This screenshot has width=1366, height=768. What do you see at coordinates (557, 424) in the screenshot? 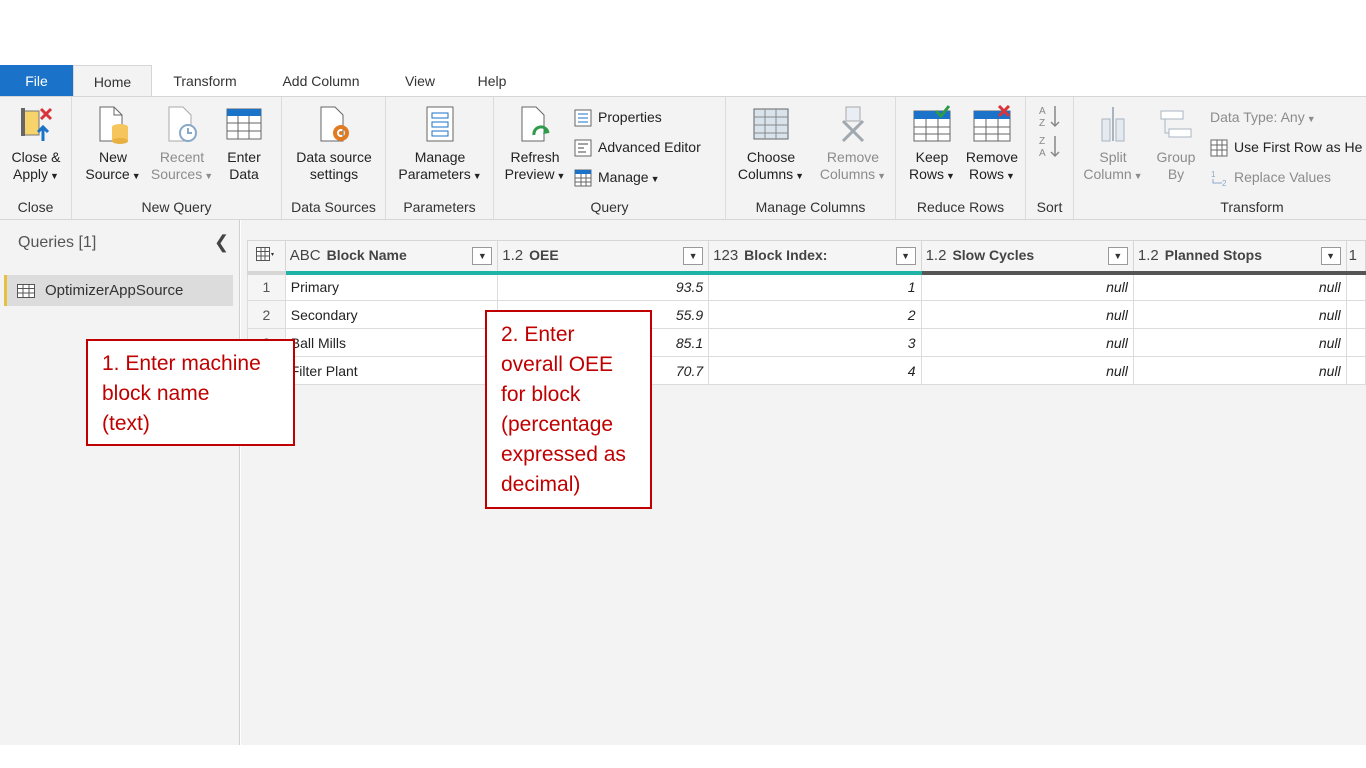
I see `callout-line: (percentage` at bounding box center [557, 424].